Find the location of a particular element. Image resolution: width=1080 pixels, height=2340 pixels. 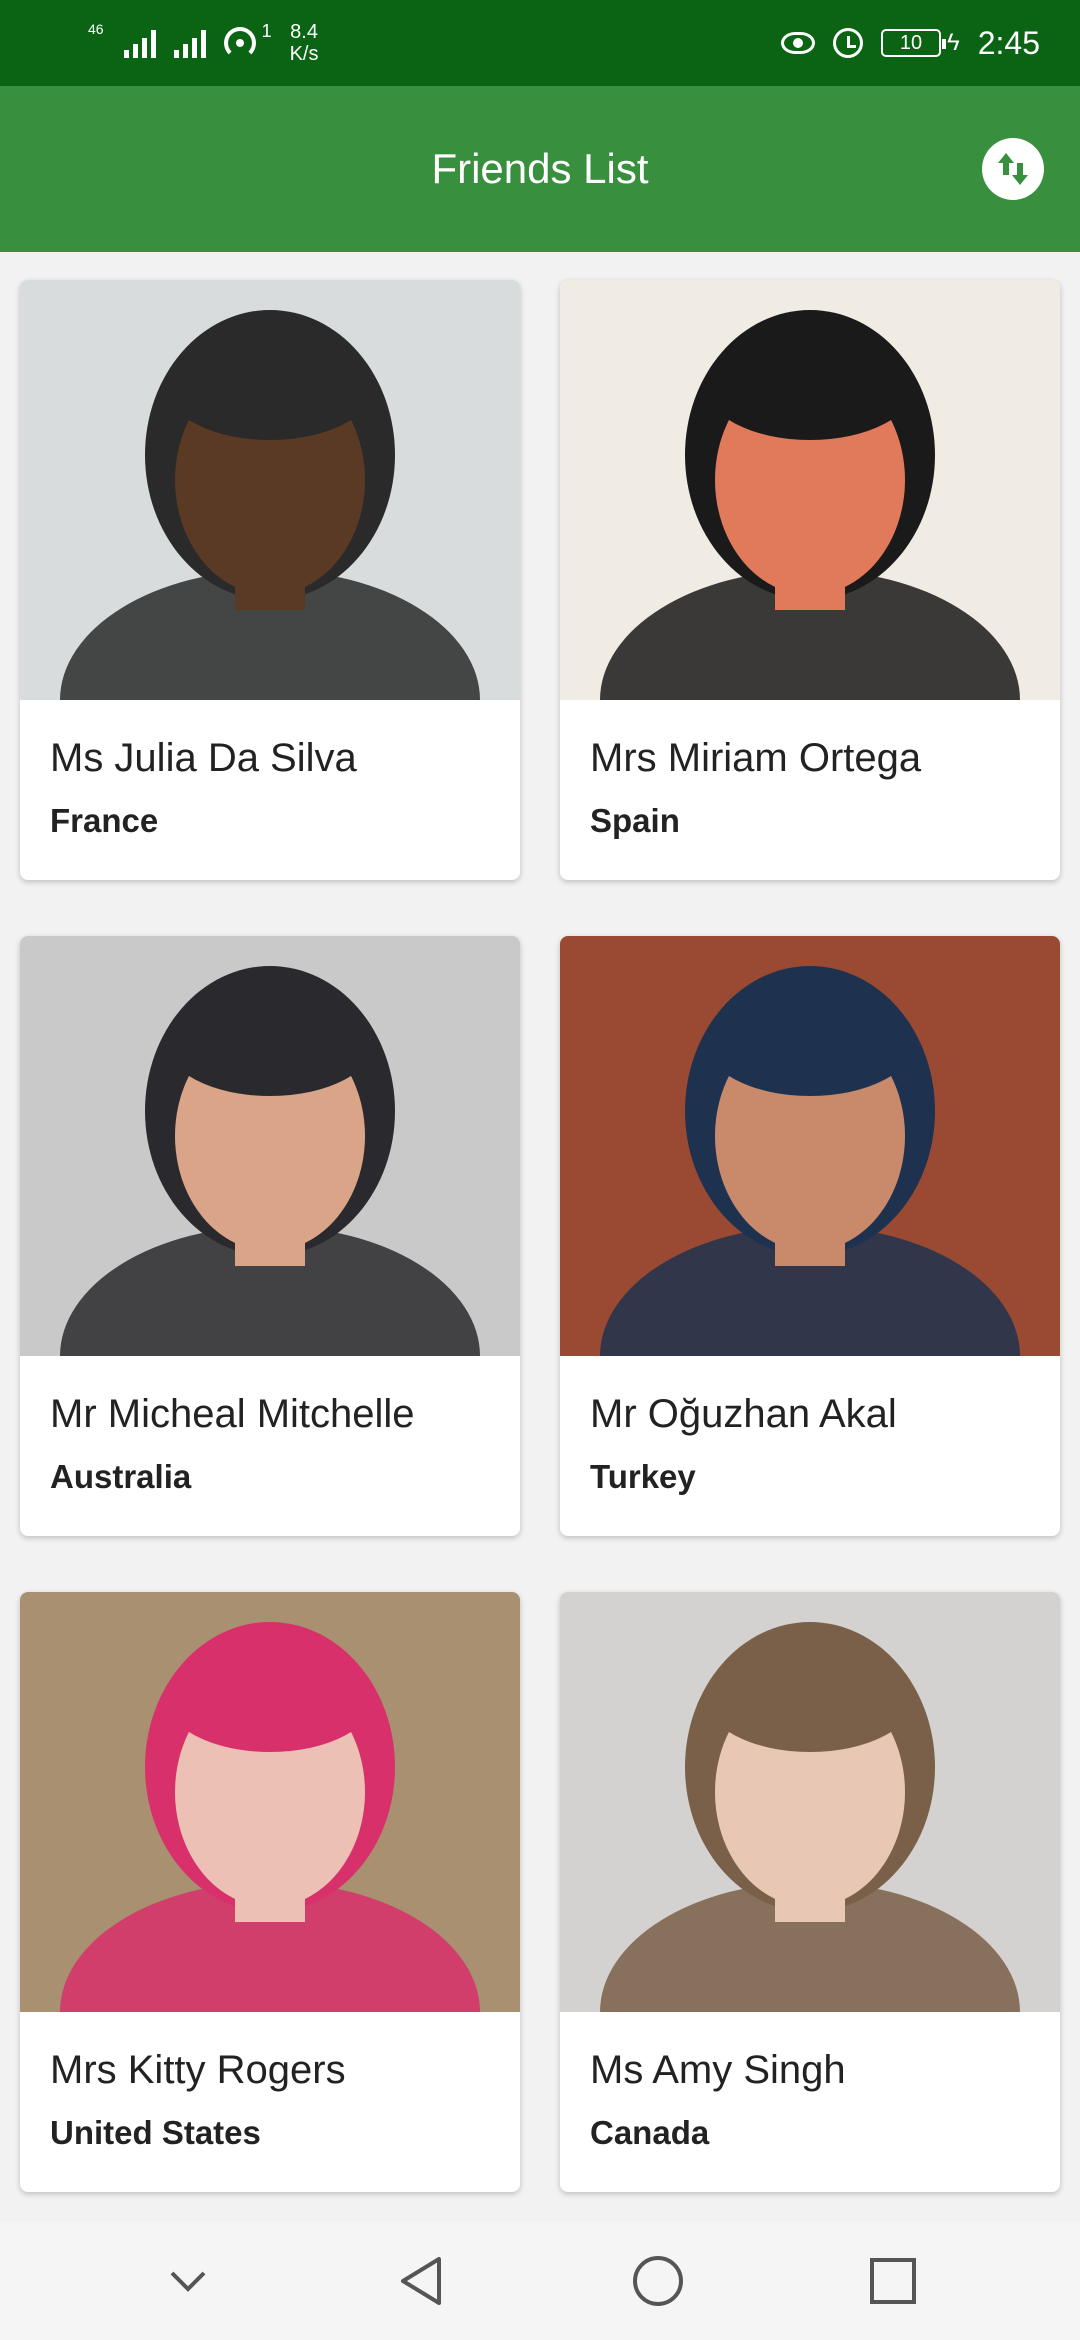

status-left: 46 1 8.4 K/s is located at coordinates (203, 43).